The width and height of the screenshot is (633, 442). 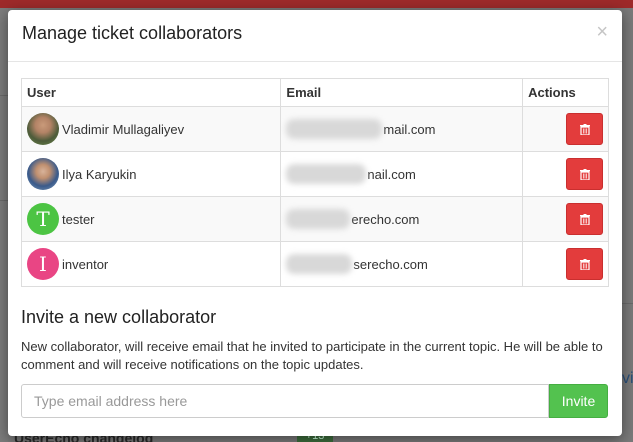 What do you see at coordinates (602, 32) in the screenshot?
I see `close-icon: ×` at bounding box center [602, 32].